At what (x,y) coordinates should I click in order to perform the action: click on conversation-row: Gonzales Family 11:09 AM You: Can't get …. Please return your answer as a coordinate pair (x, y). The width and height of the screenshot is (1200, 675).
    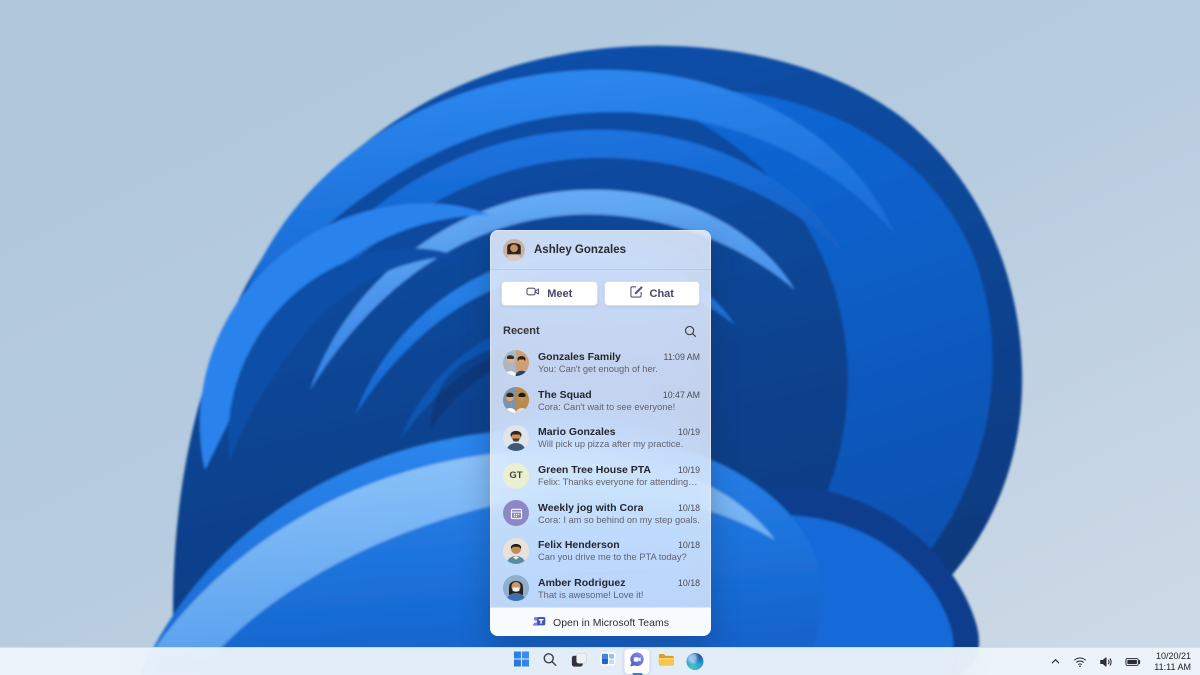
    Looking at the image, I should click on (600, 363).